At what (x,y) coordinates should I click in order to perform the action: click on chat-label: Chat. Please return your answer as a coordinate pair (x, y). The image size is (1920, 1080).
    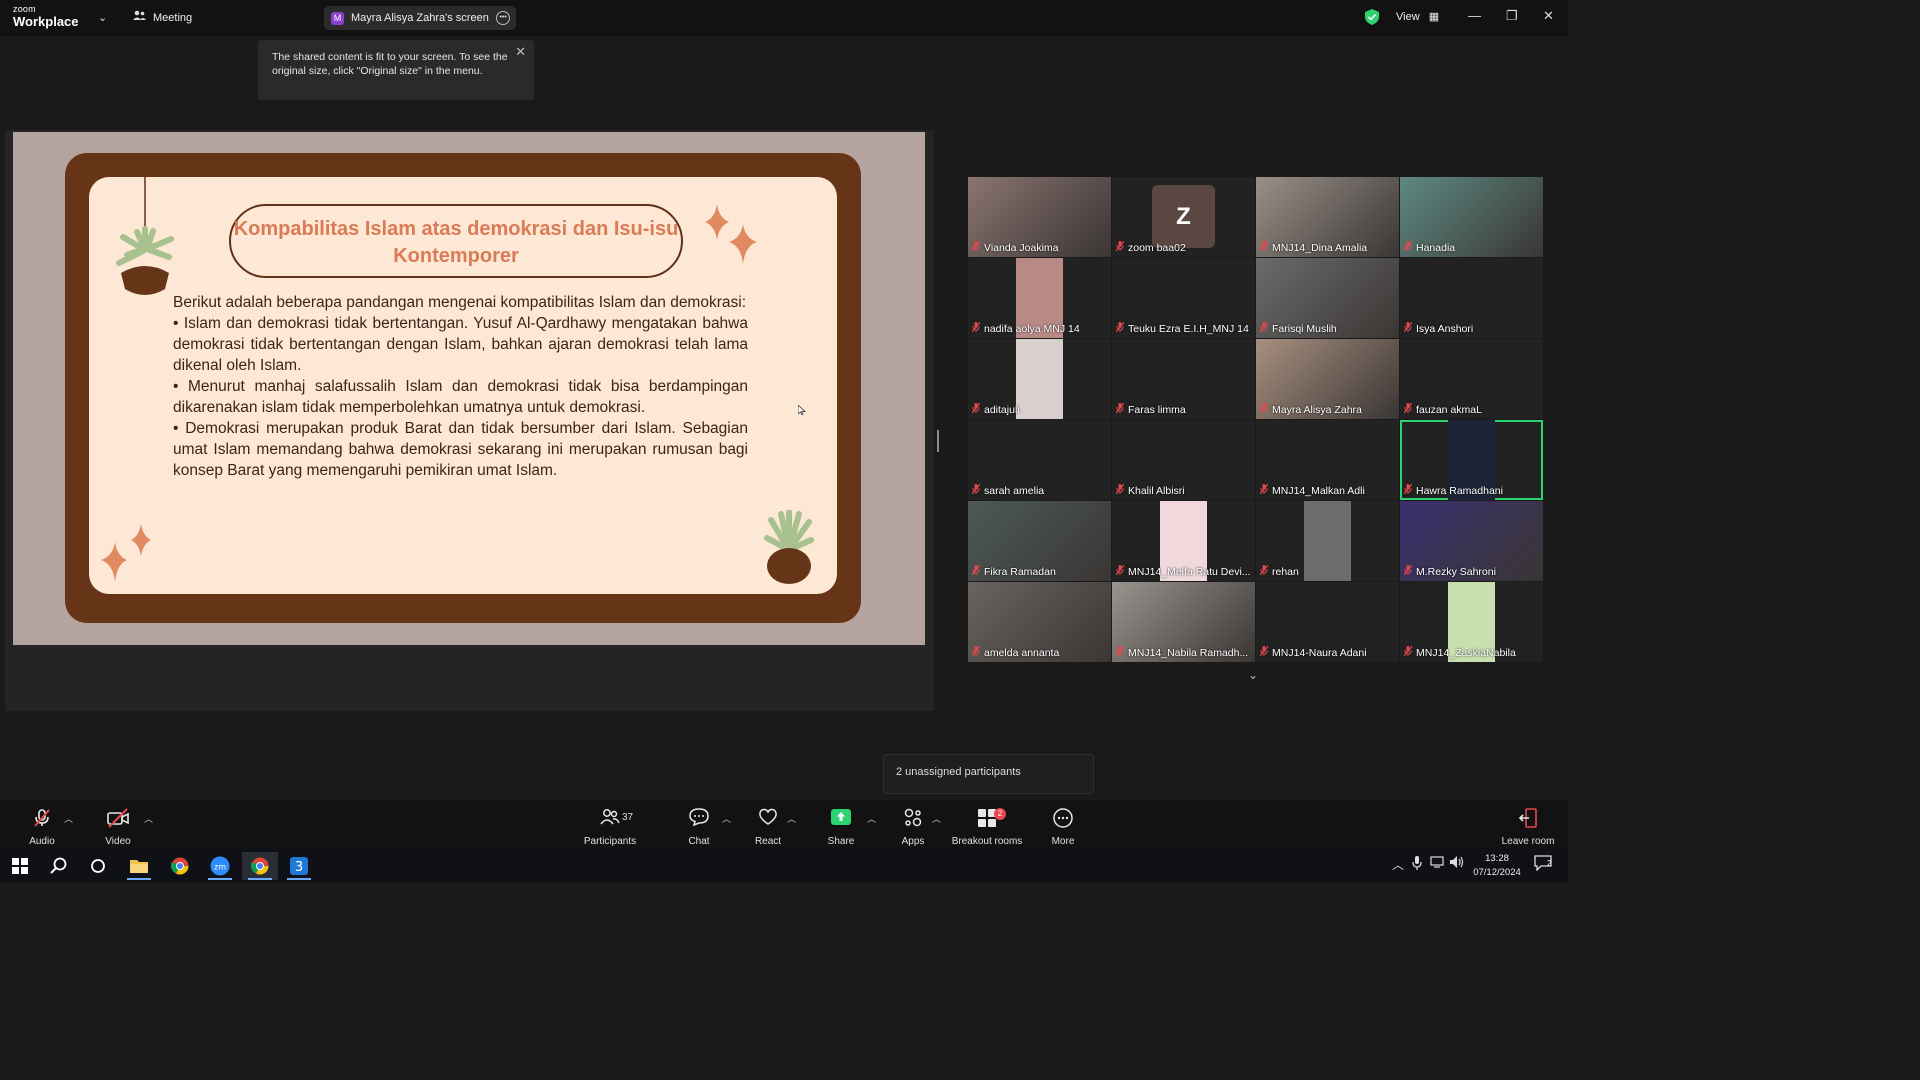
    Looking at the image, I should click on (699, 841).